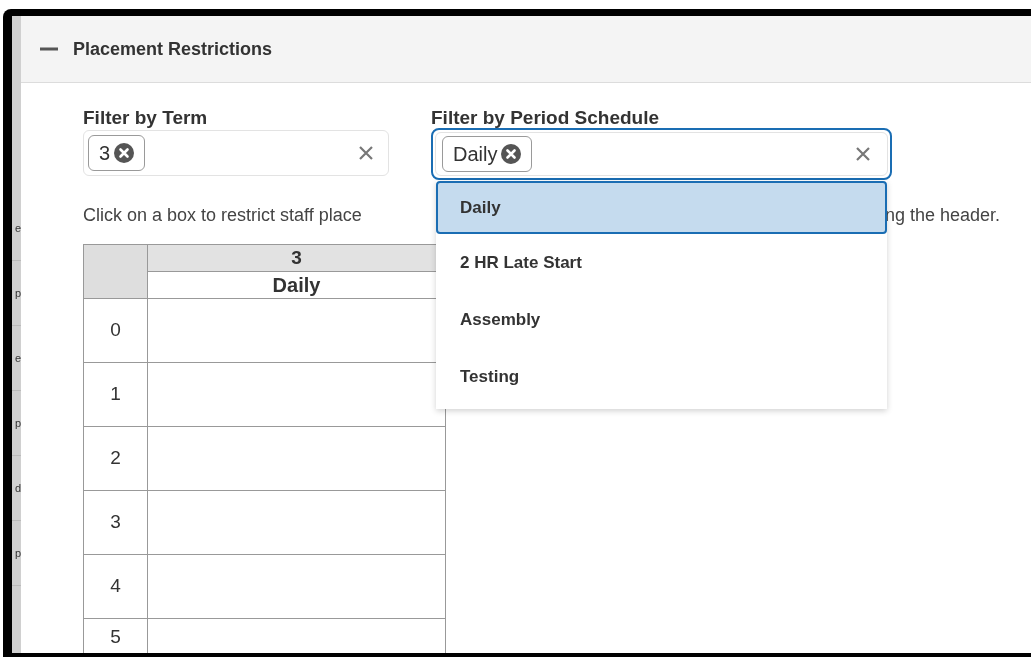 This screenshot has width=1031, height=657. I want to click on row-header: 2, so click(115, 458).